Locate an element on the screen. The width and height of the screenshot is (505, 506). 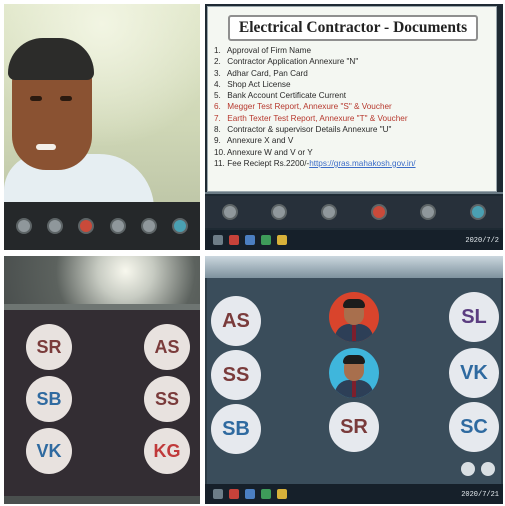
avatar: SC is located at coordinates (474, 427).